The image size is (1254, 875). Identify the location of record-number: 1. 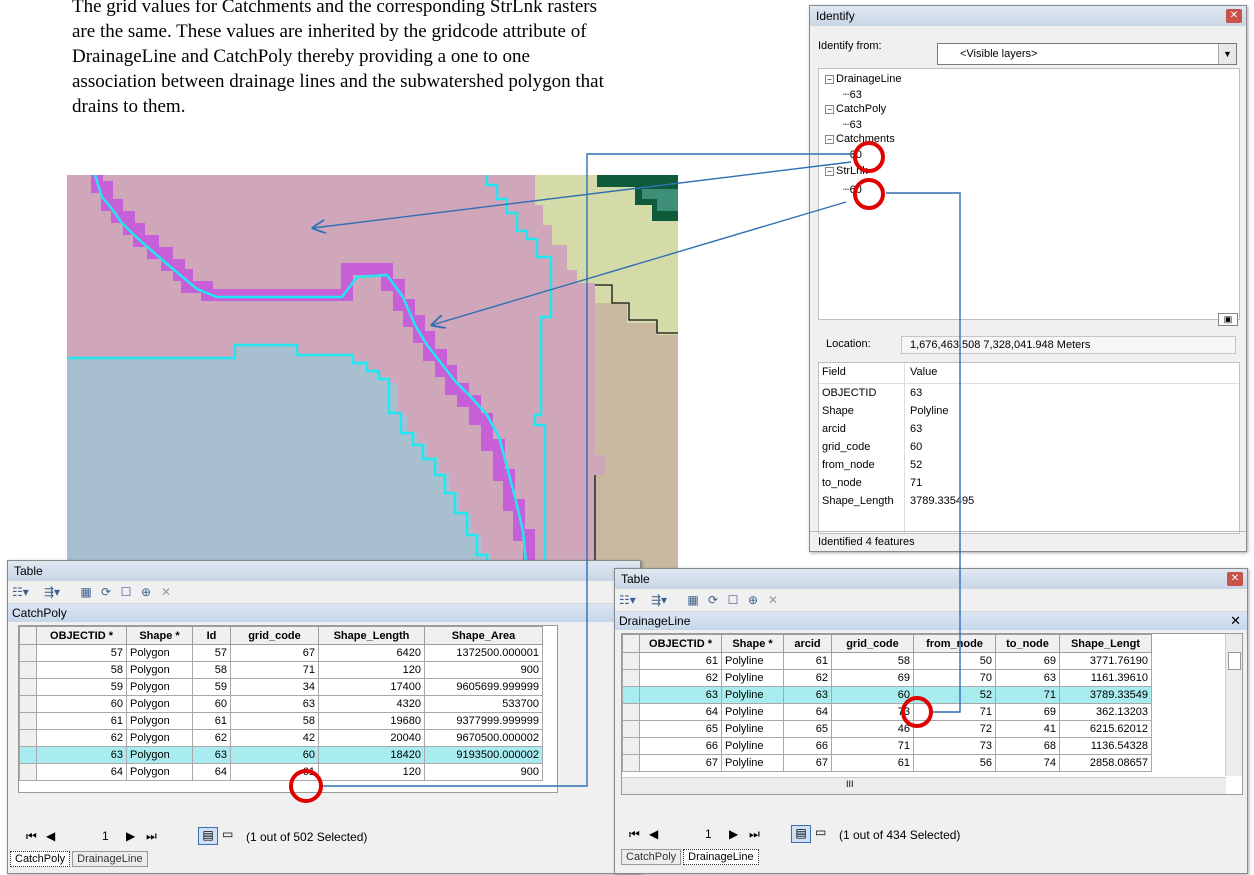
(708, 834).